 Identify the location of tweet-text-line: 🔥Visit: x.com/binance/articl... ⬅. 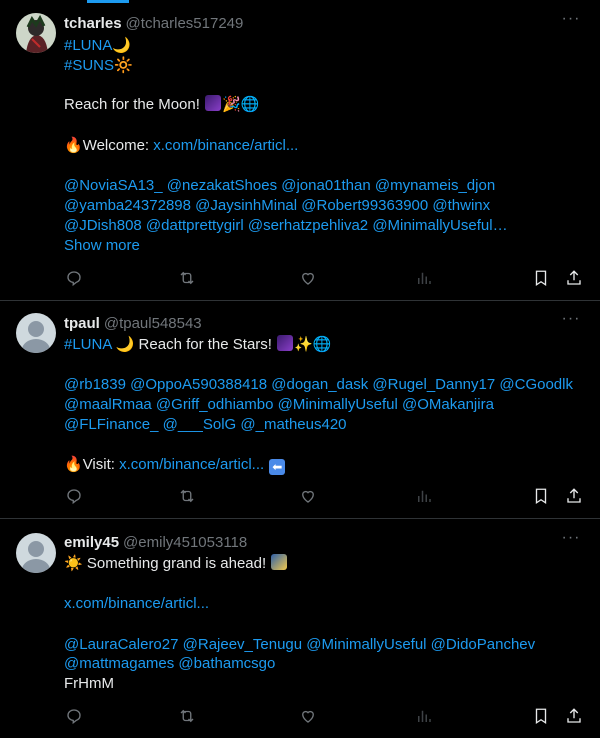
(175, 465).